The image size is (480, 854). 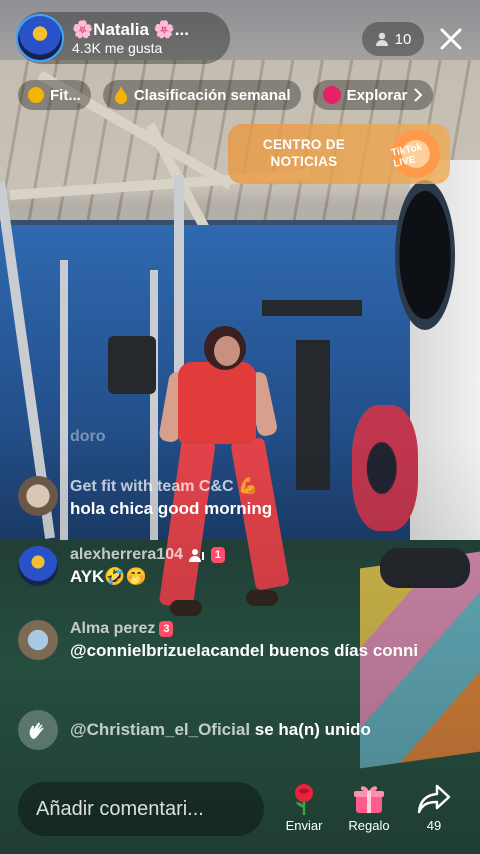 What do you see at coordinates (377, 95) in the screenshot?
I see `chip-explore-label: Explorar` at bounding box center [377, 95].